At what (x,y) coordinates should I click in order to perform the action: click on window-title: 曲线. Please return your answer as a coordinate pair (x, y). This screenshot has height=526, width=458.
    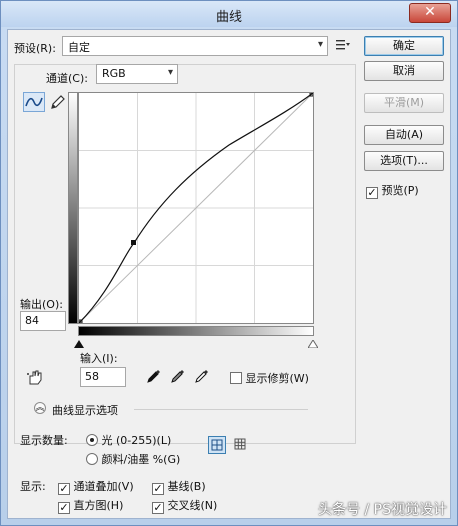
    Looking at the image, I should click on (228, 17).